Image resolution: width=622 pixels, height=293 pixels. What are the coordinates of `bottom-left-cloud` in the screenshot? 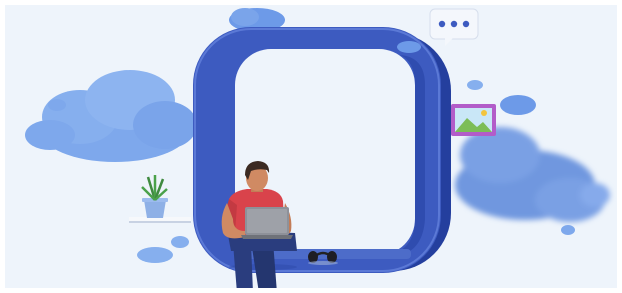 It's located at (163, 249).